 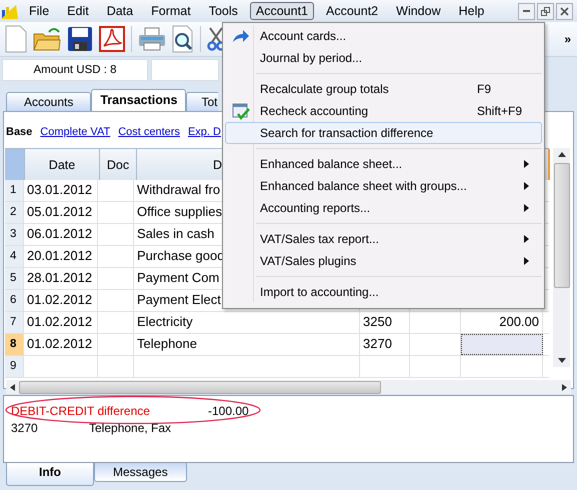 I want to click on table-cell: 20.01.2012, so click(x=61, y=256).